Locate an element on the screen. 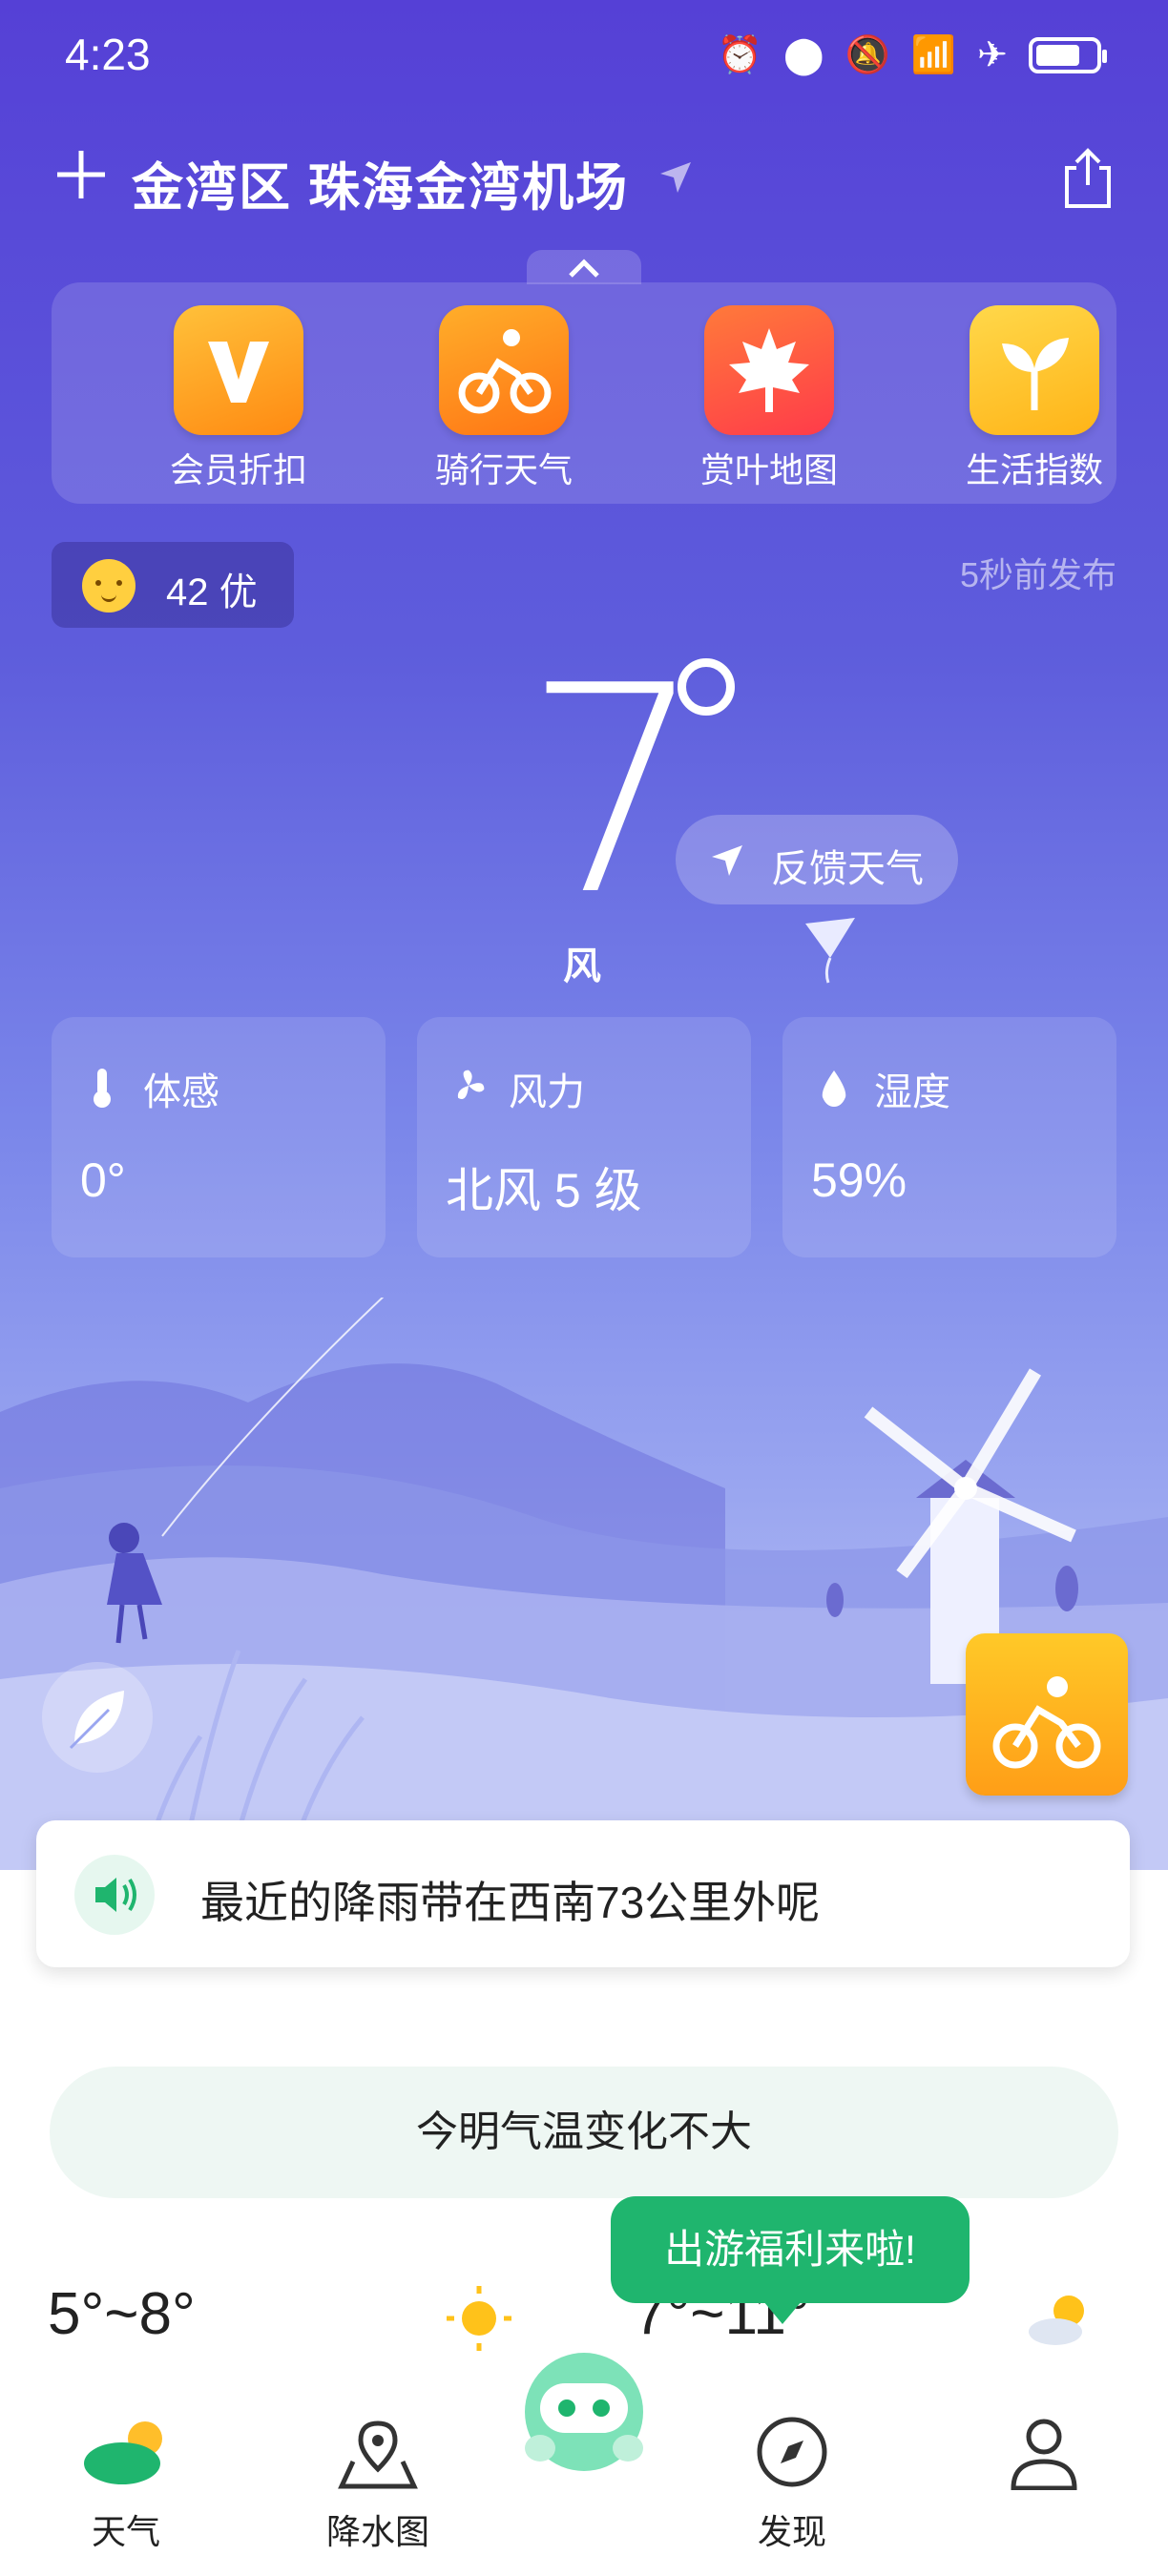  degree-symbol is located at coordinates (707, 687).